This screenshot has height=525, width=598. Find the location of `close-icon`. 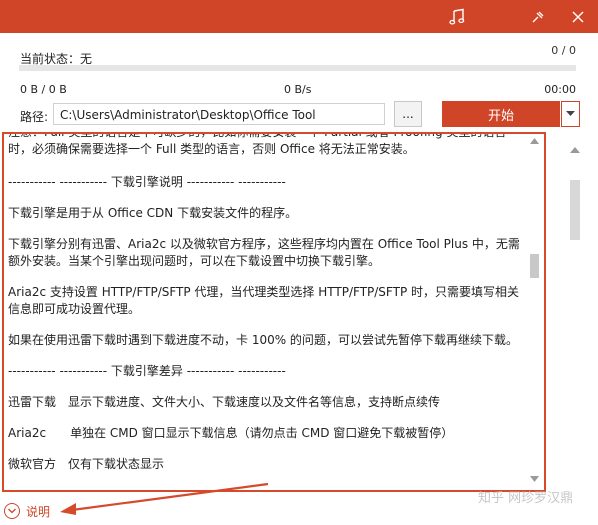

close-icon is located at coordinates (578, 17).